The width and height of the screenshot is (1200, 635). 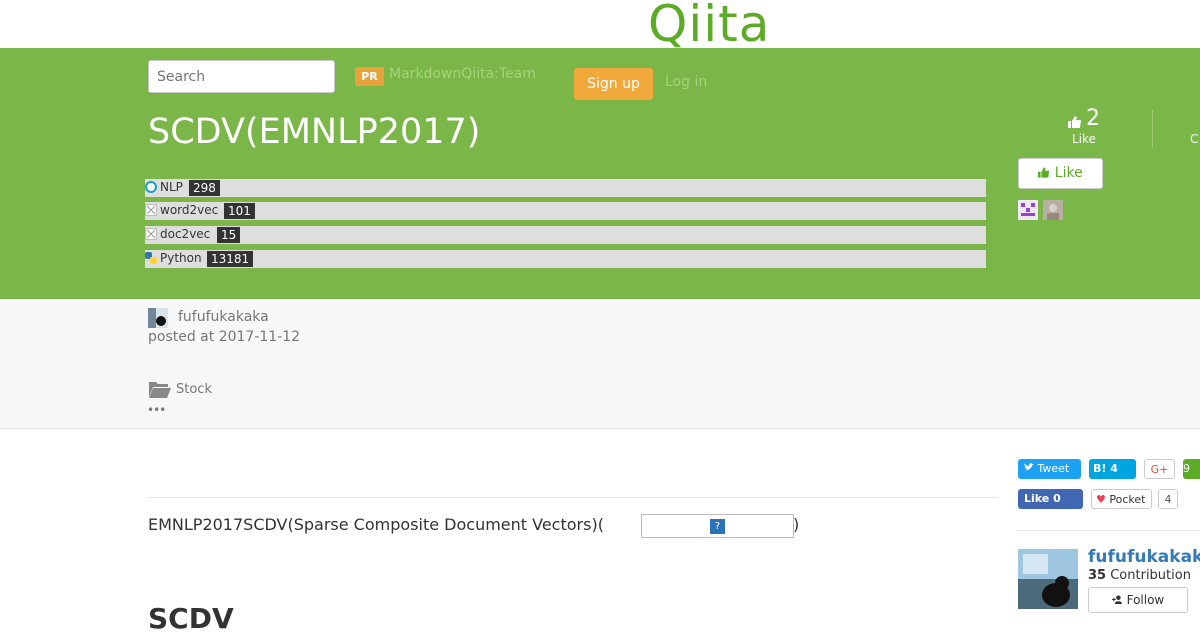 What do you see at coordinates (241, 76) in the screenshot?
I see `search-input` at bounding box center [241, 76].